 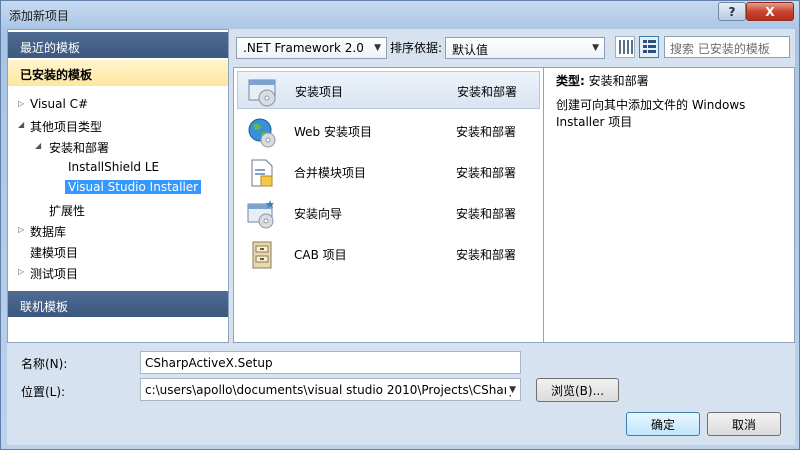 I want to click on tree-item-label: 安装和部署, so click(x=79, y=148).